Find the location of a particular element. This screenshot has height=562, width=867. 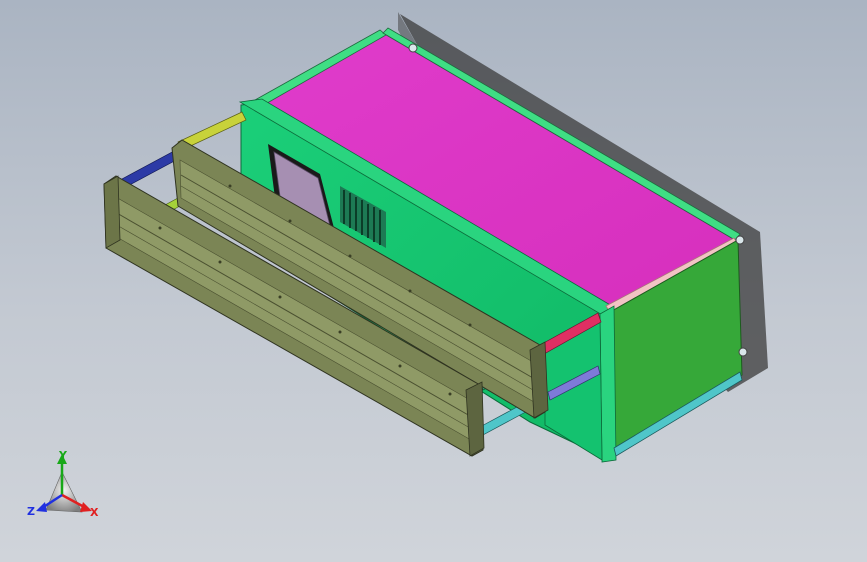

x-axis-label: X is located at coordinates (94, 512).